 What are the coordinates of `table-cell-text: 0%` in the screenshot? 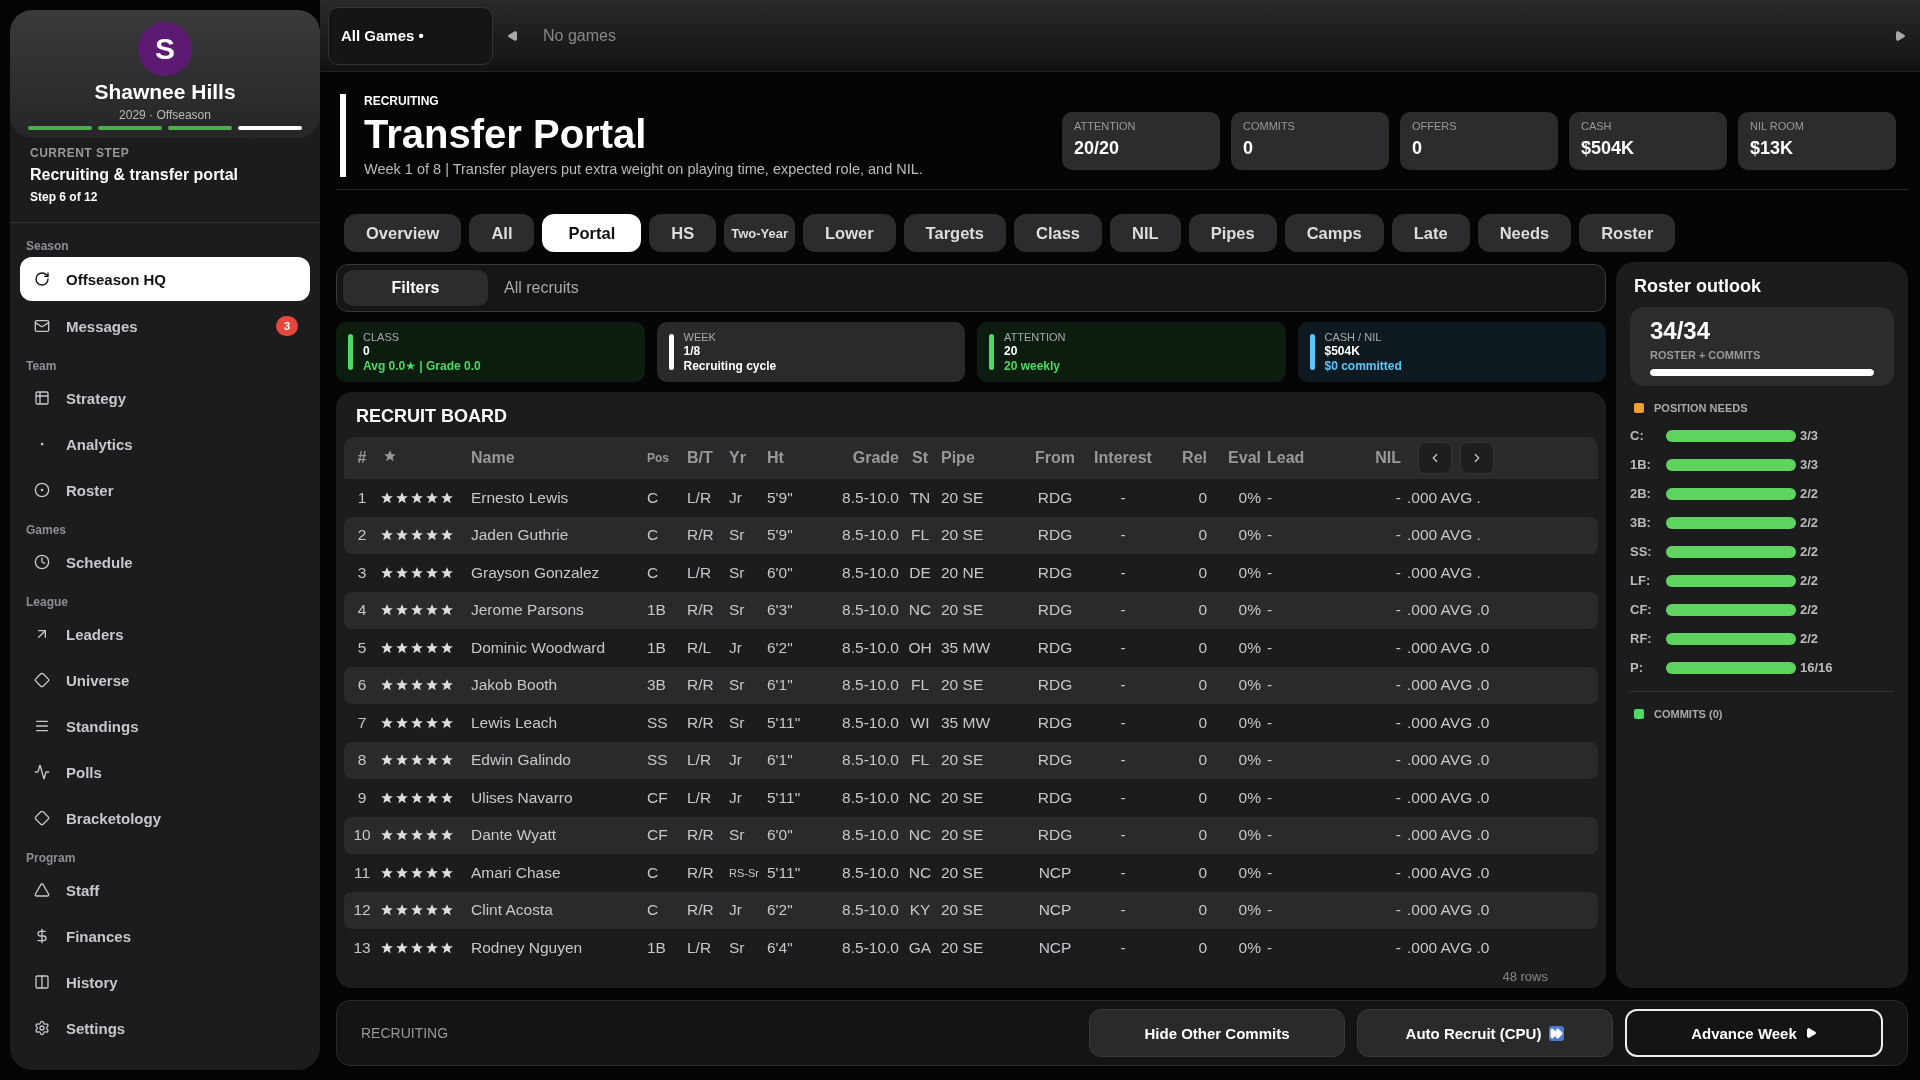 It's located at (1249, 685).